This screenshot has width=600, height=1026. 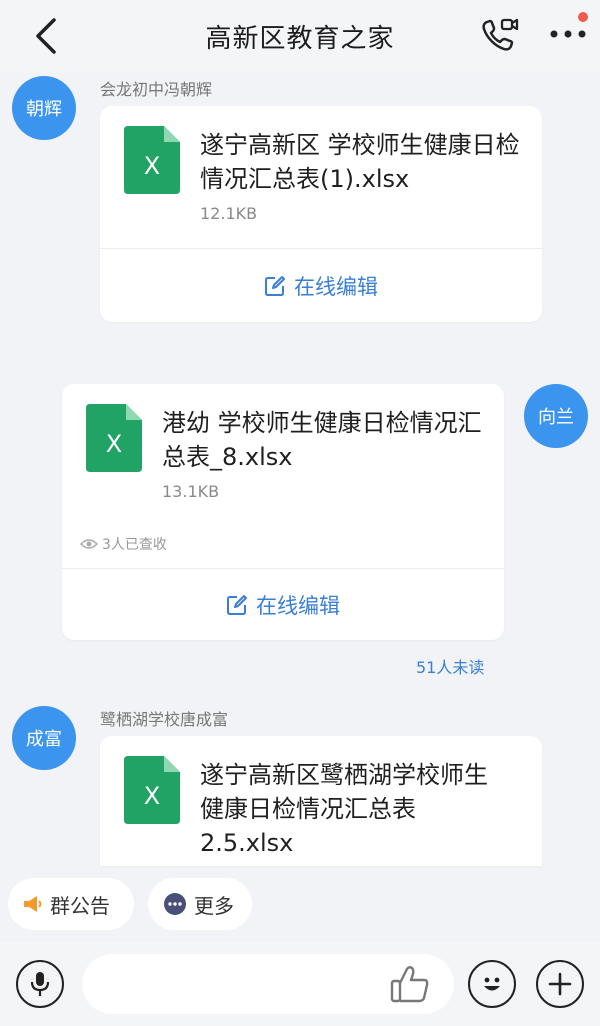 What do you see at coordinates (214, 905) in the screenshot?
I see `more-actions-label: 更多` at bounding box center [214, 905].